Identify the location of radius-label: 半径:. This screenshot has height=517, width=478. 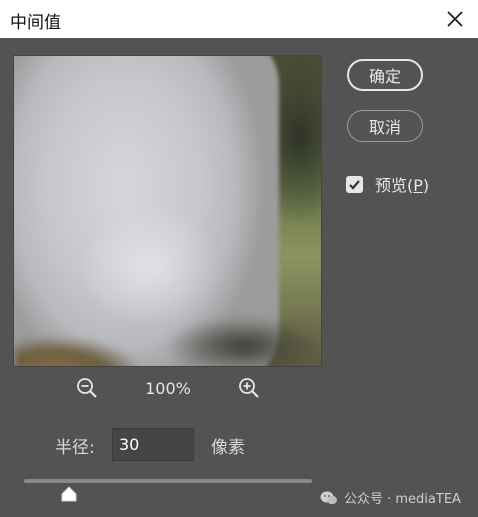
(75, 448).